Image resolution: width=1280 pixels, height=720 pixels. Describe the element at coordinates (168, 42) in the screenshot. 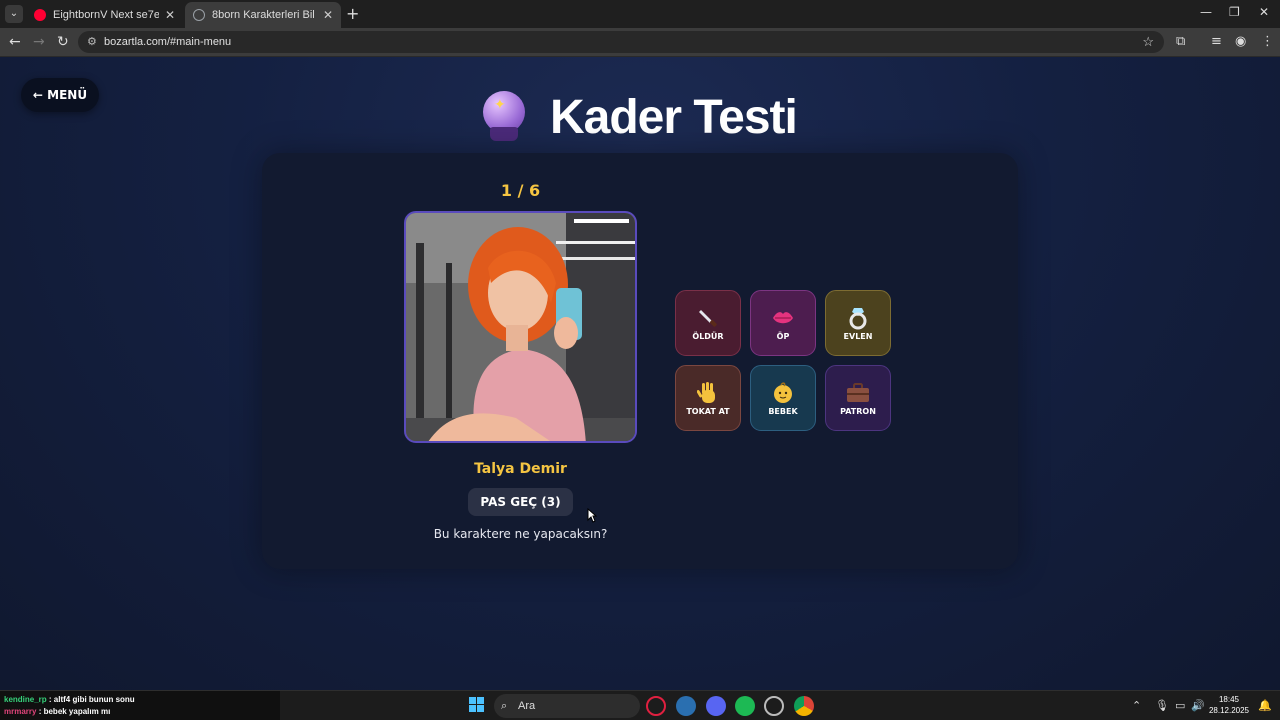

I see `url-text: bozartla.com/#main-menu` at that location.